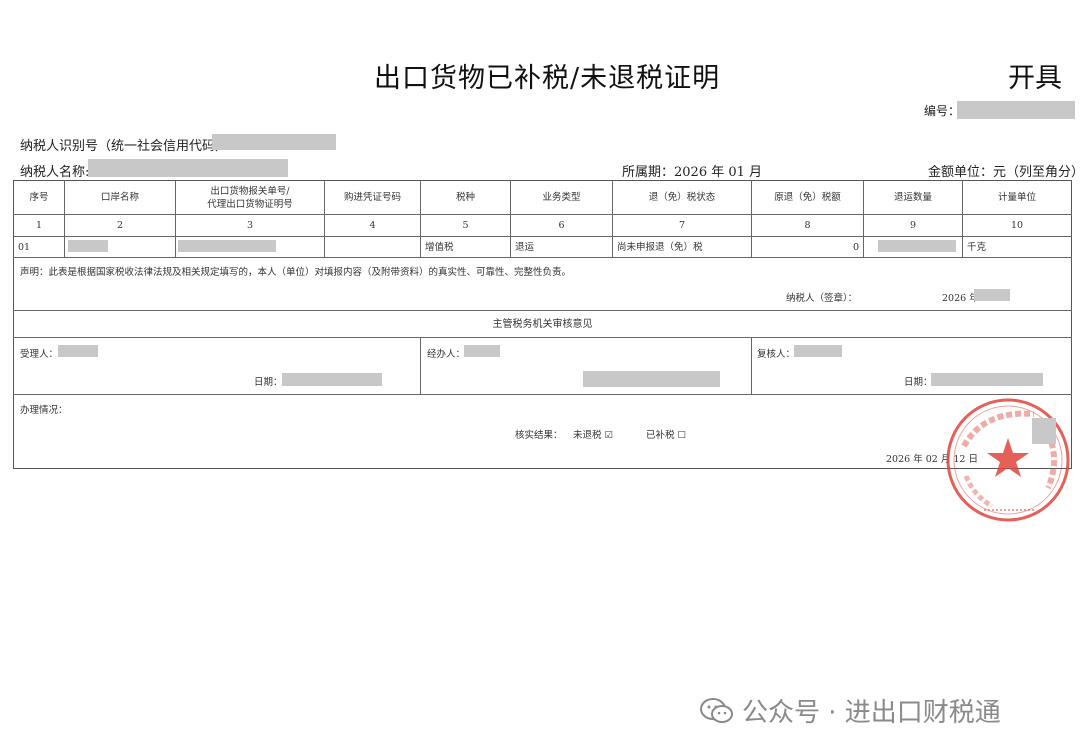 The height and width of the screenshot is (752, 1080). What do you see at coordinates (274, 142) in the screenshot?
I see `taxpayer-id-redaction` at bounding box center [274, 142].